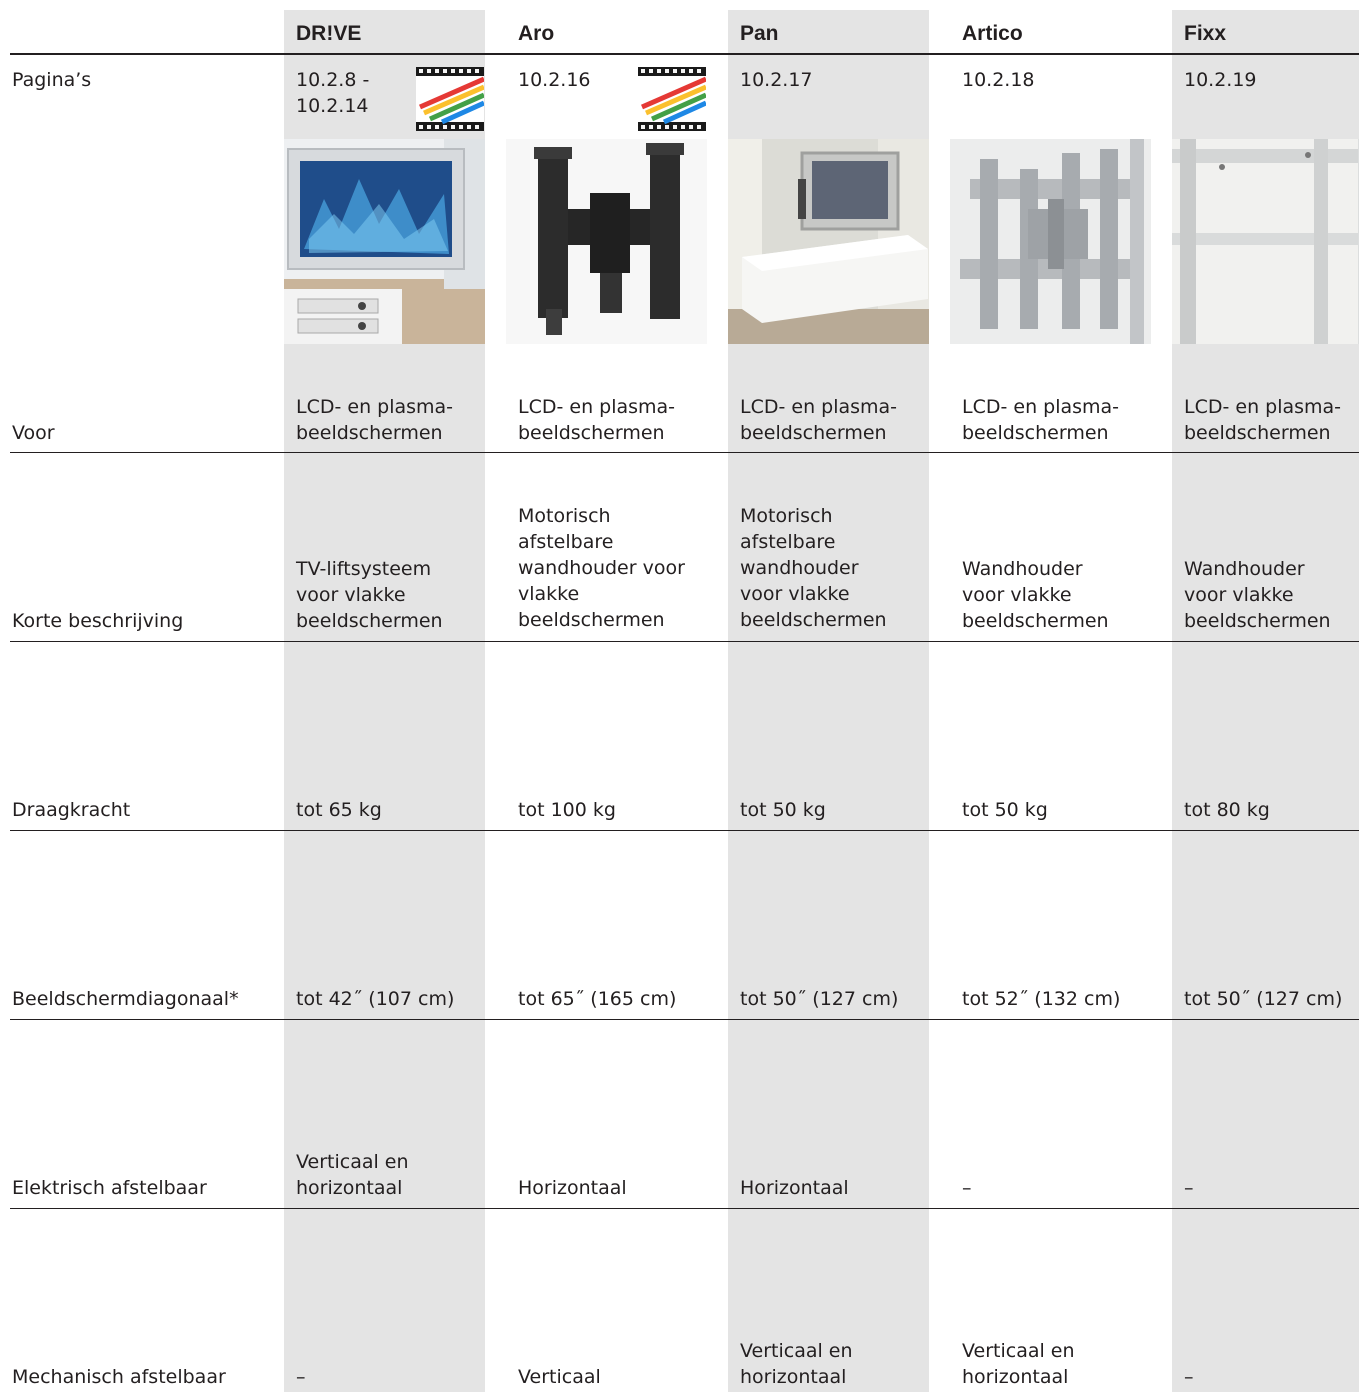 This screenshot has height=1392, width=1359. What do you see at coordinates (567, 810) in the screenshot?
I see `draagkracht-aro: tot 100 kg` at bounding box center [567, 810].